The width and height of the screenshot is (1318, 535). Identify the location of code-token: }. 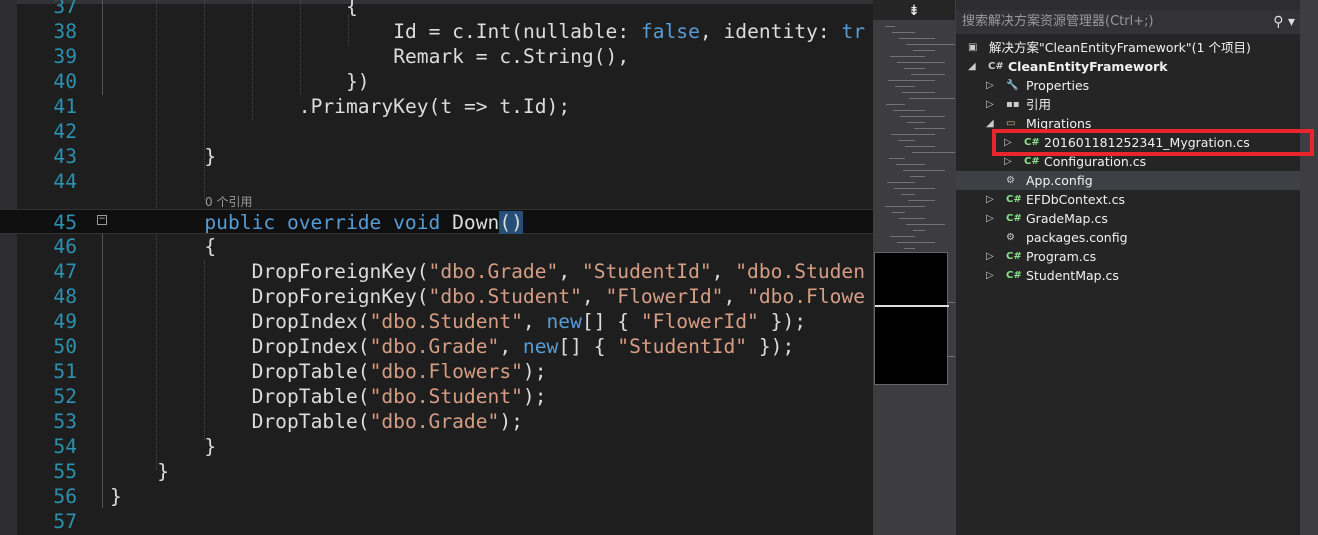
(163, 471).